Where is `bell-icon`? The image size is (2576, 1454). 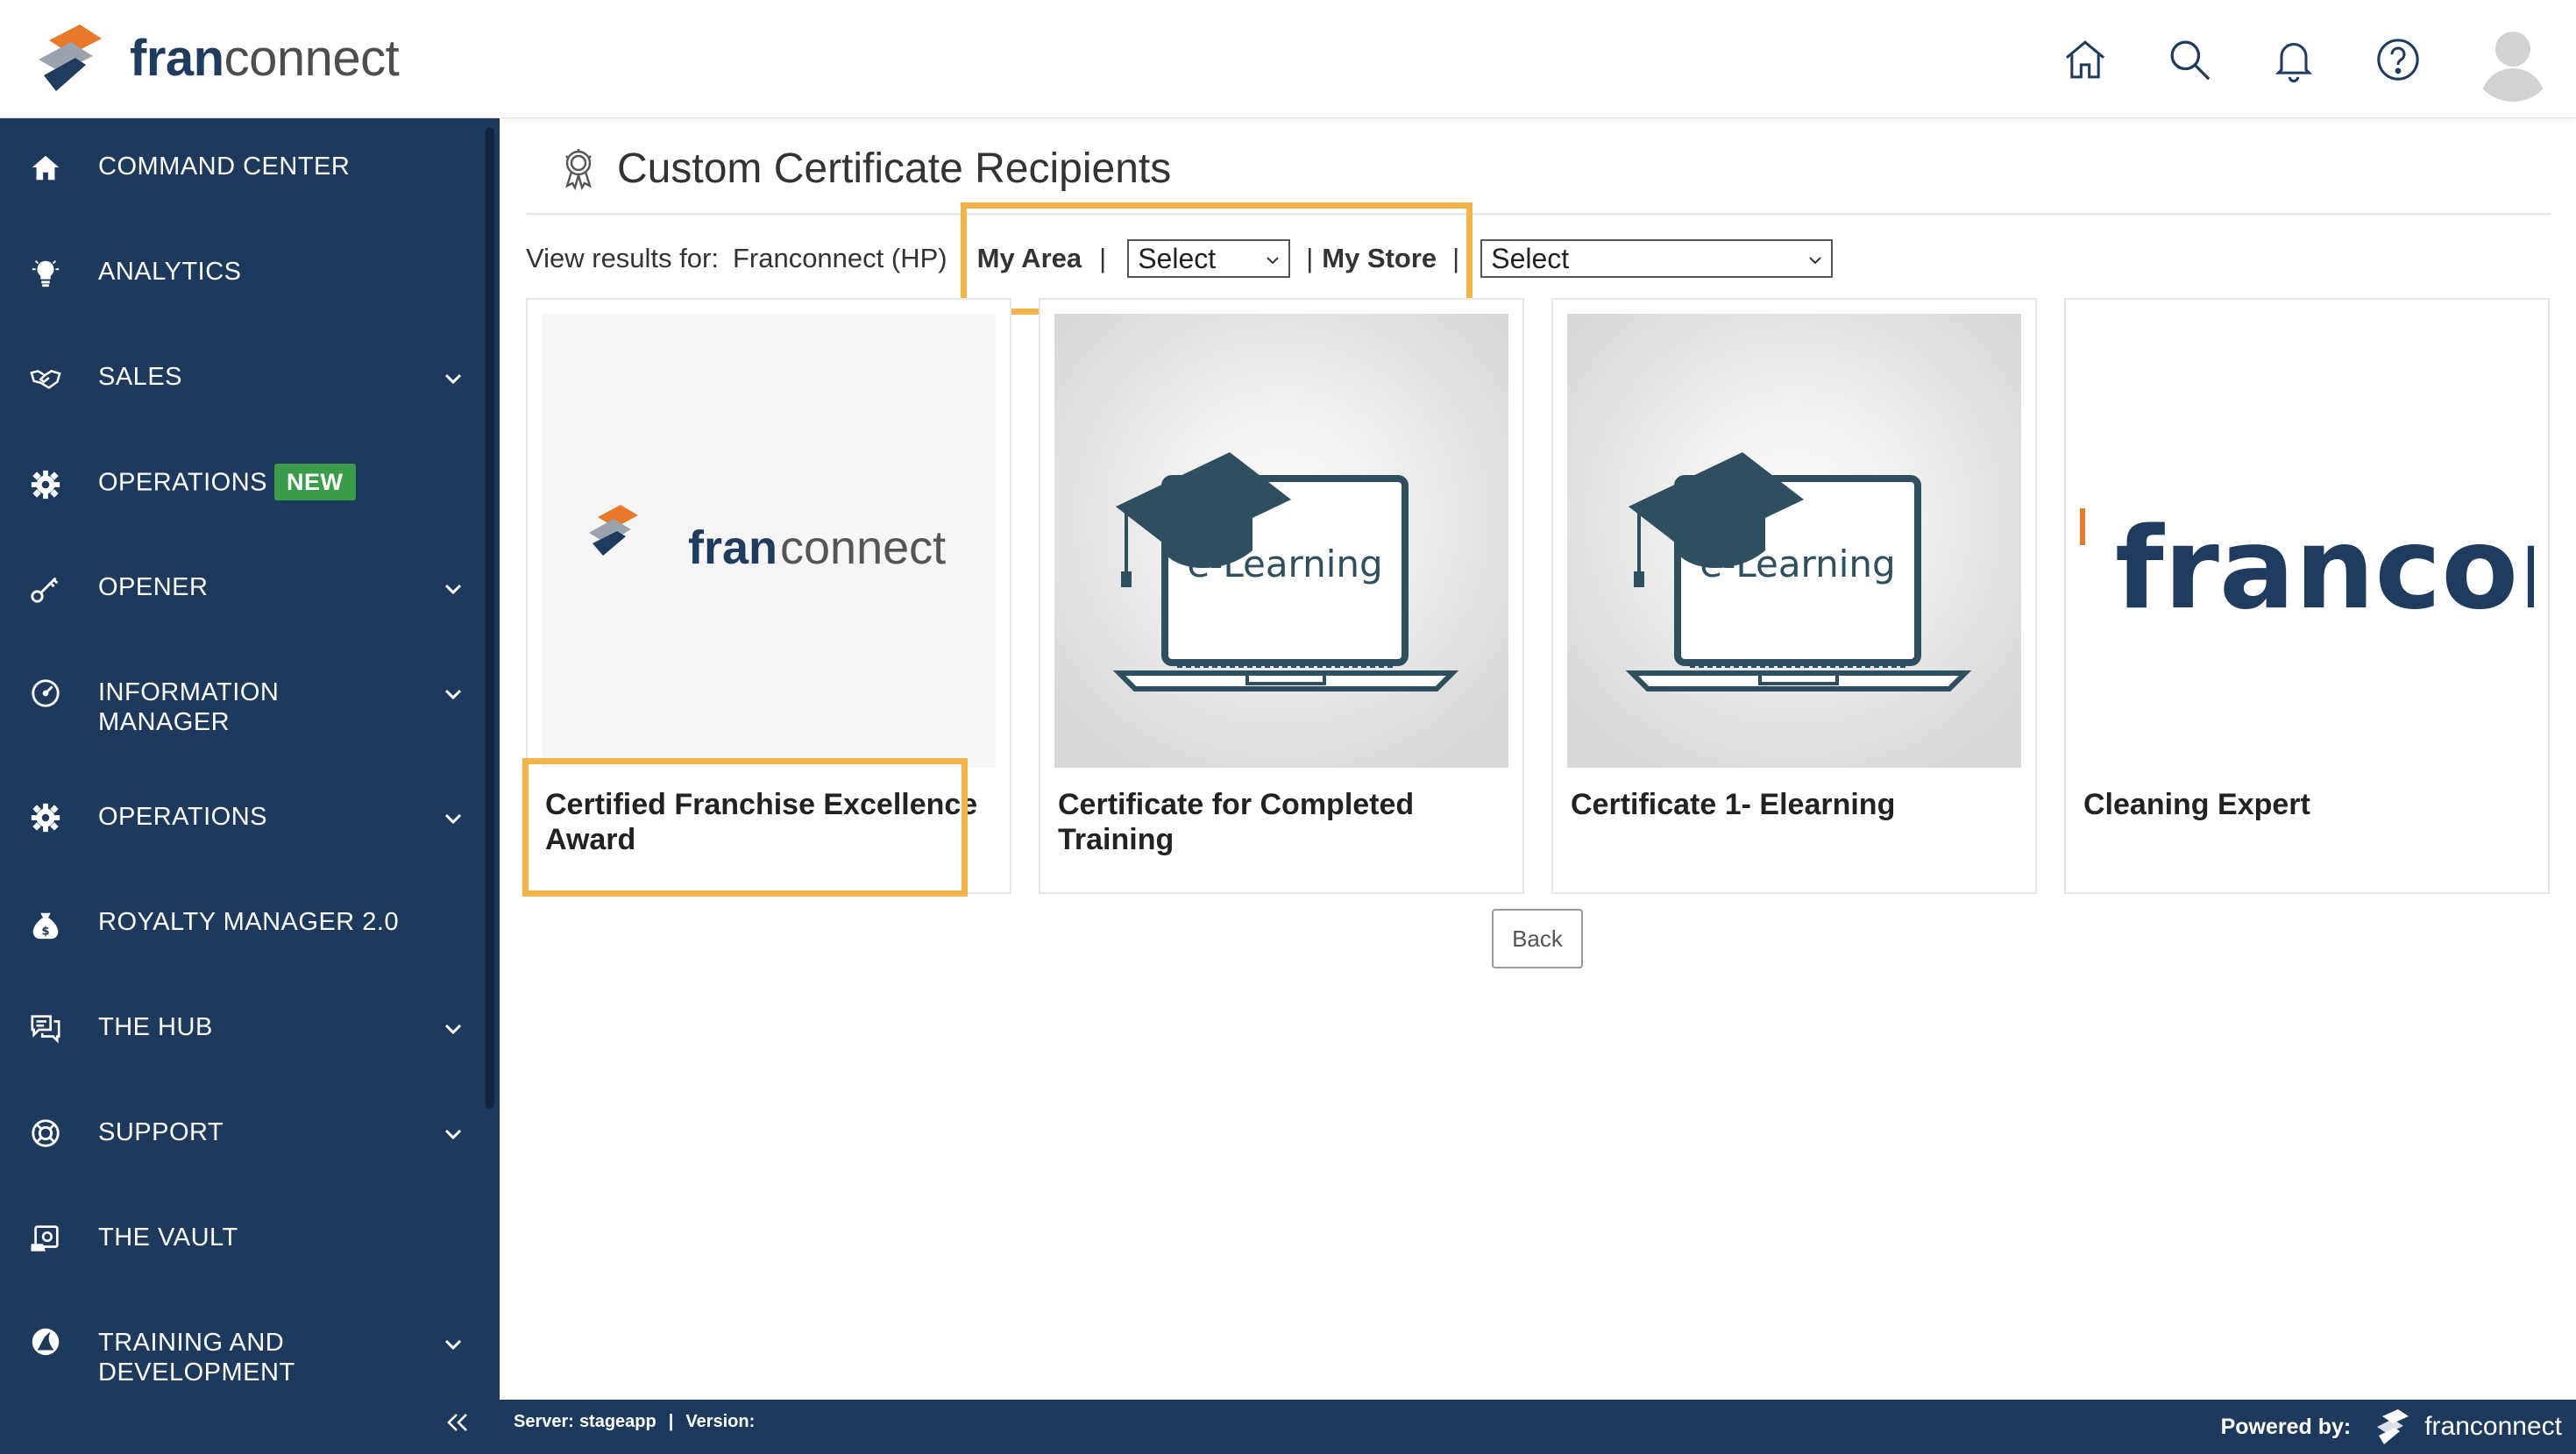
bell-icon is located at coordinates (2293, 59).